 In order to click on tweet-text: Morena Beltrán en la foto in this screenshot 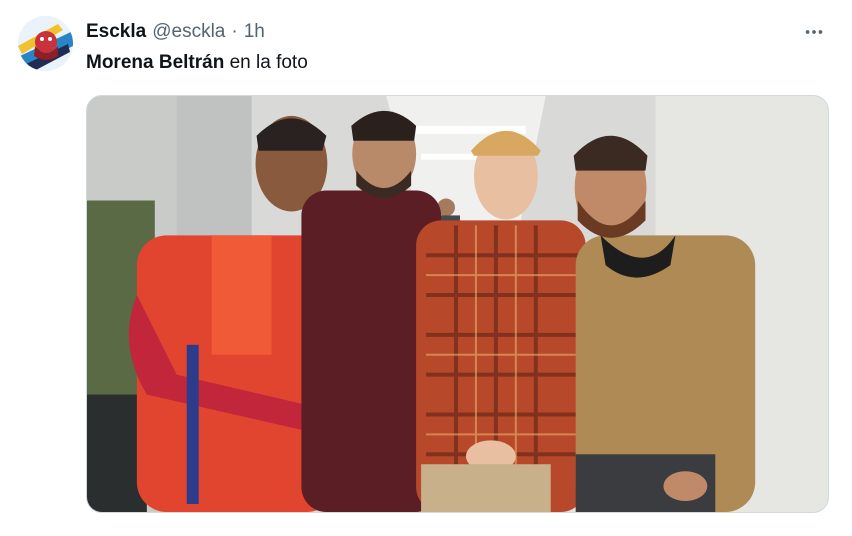, I will do `click(197, 63)`.